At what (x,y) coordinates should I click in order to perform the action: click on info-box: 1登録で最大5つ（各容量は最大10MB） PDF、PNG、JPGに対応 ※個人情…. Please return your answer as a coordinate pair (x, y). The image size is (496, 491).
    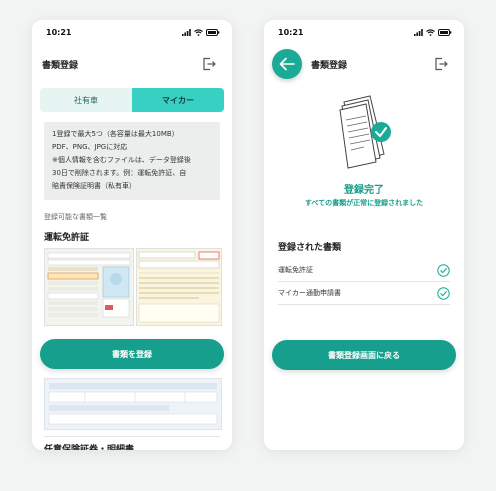
    Looking at the image, I should click on (132, 161).